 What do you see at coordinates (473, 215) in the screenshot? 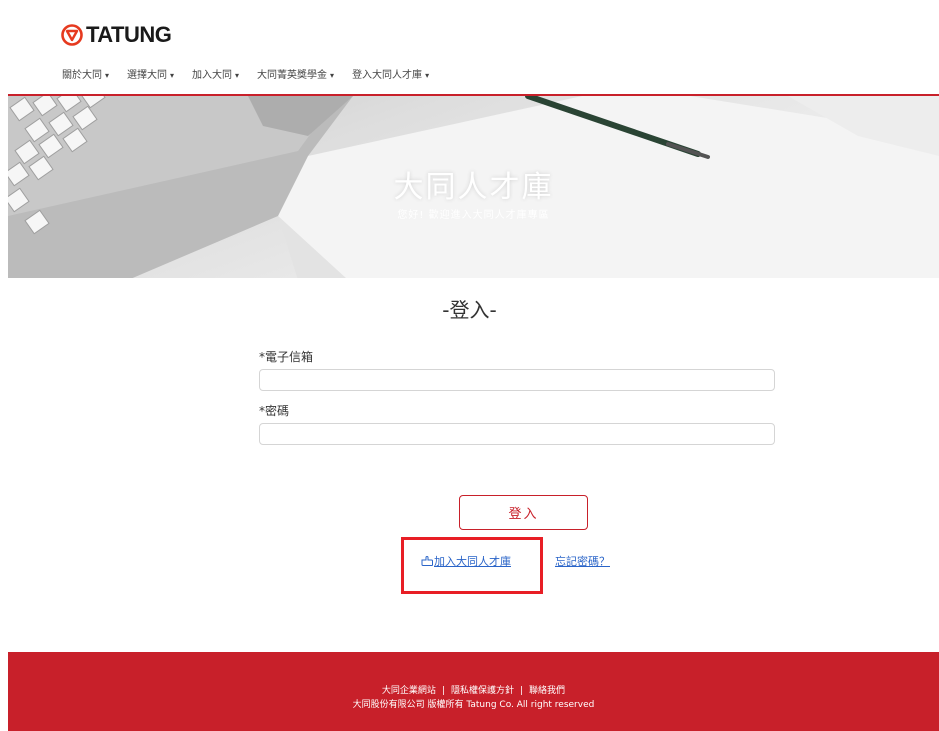
I see `hero-subtitle: 您好! 歡迎進入大同人才庫專區` at bounding box center [473, 215].